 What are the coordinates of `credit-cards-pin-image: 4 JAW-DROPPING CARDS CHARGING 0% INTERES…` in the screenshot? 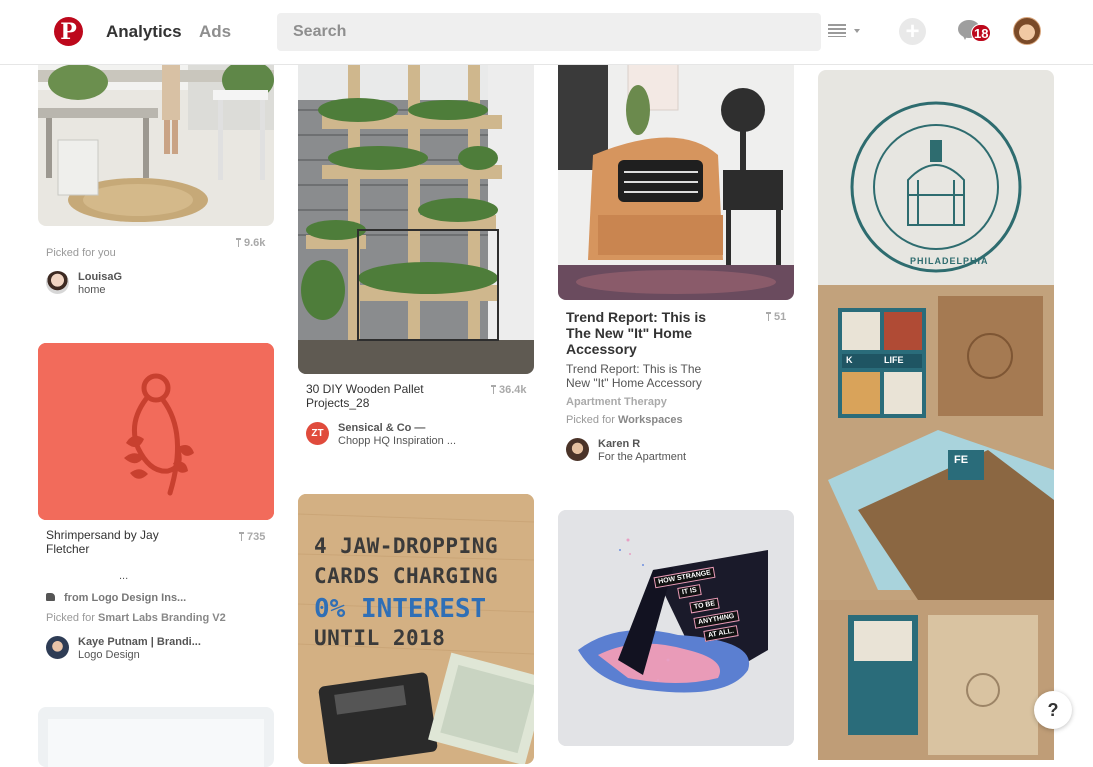 It's located at (416, 629).